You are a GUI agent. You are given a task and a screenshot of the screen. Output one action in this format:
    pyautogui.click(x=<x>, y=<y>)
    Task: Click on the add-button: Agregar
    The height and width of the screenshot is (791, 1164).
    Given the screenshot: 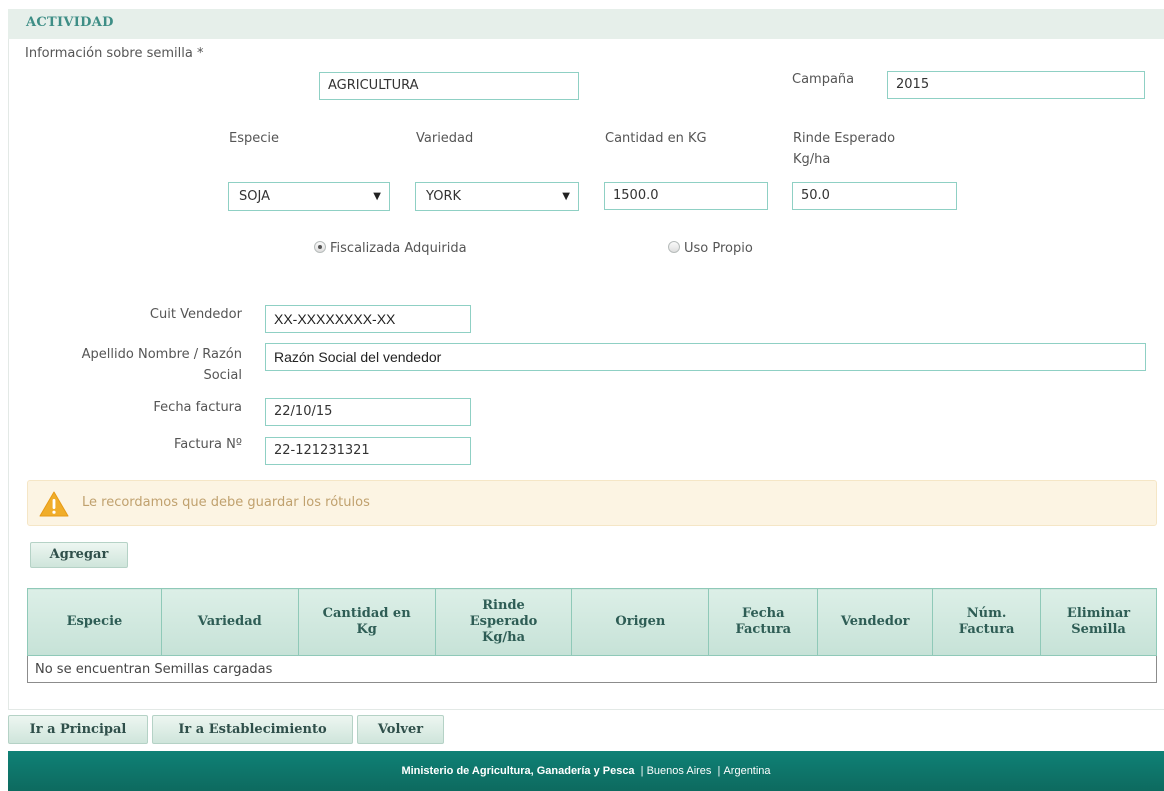 What is the action you would take?
    pyautogui.click(x=79, y=555)
    